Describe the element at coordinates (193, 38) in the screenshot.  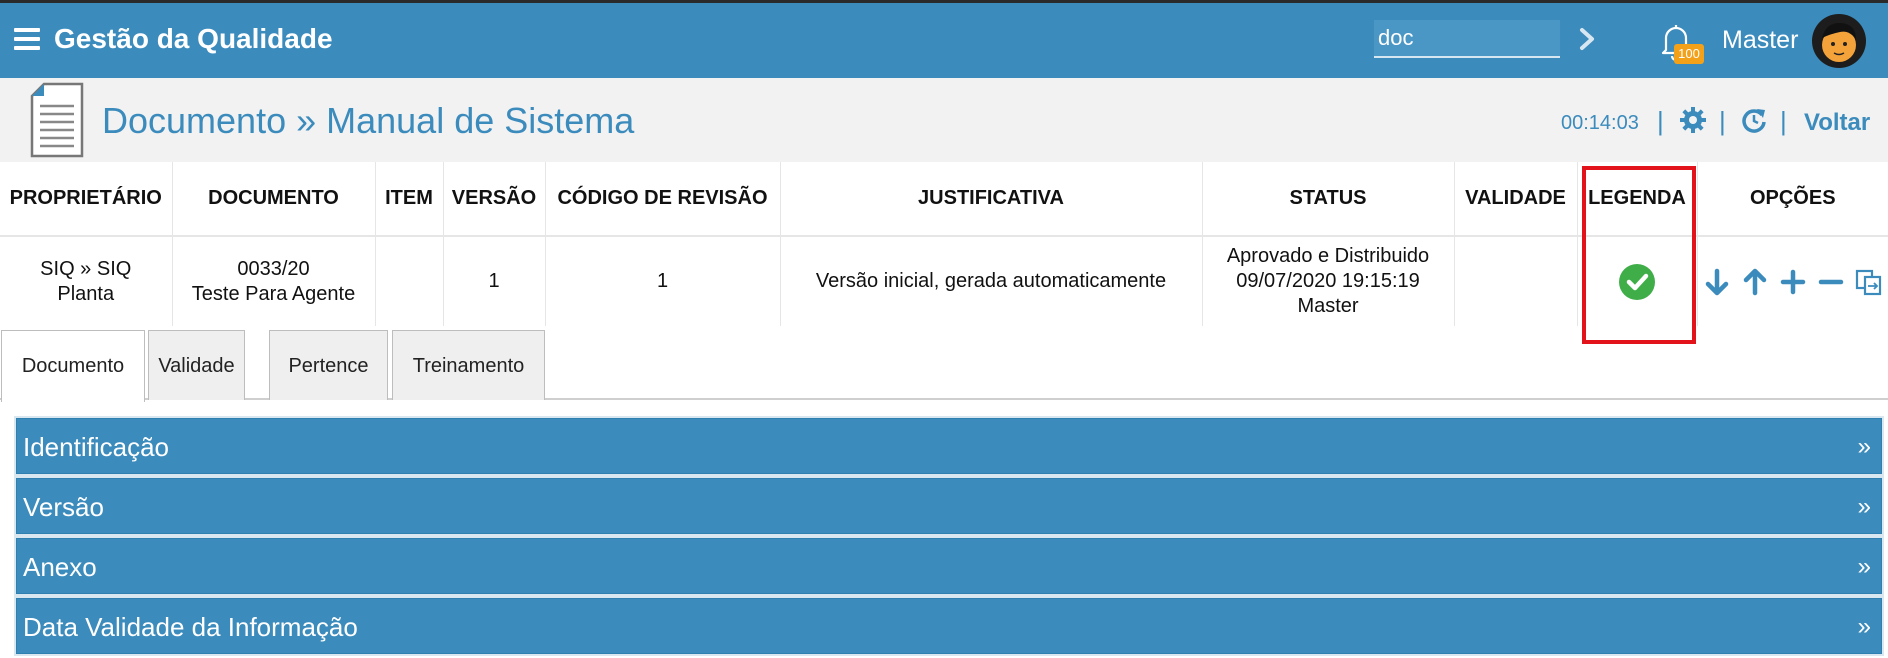
I see `app-title: Gestão da Qualidade` at that location.